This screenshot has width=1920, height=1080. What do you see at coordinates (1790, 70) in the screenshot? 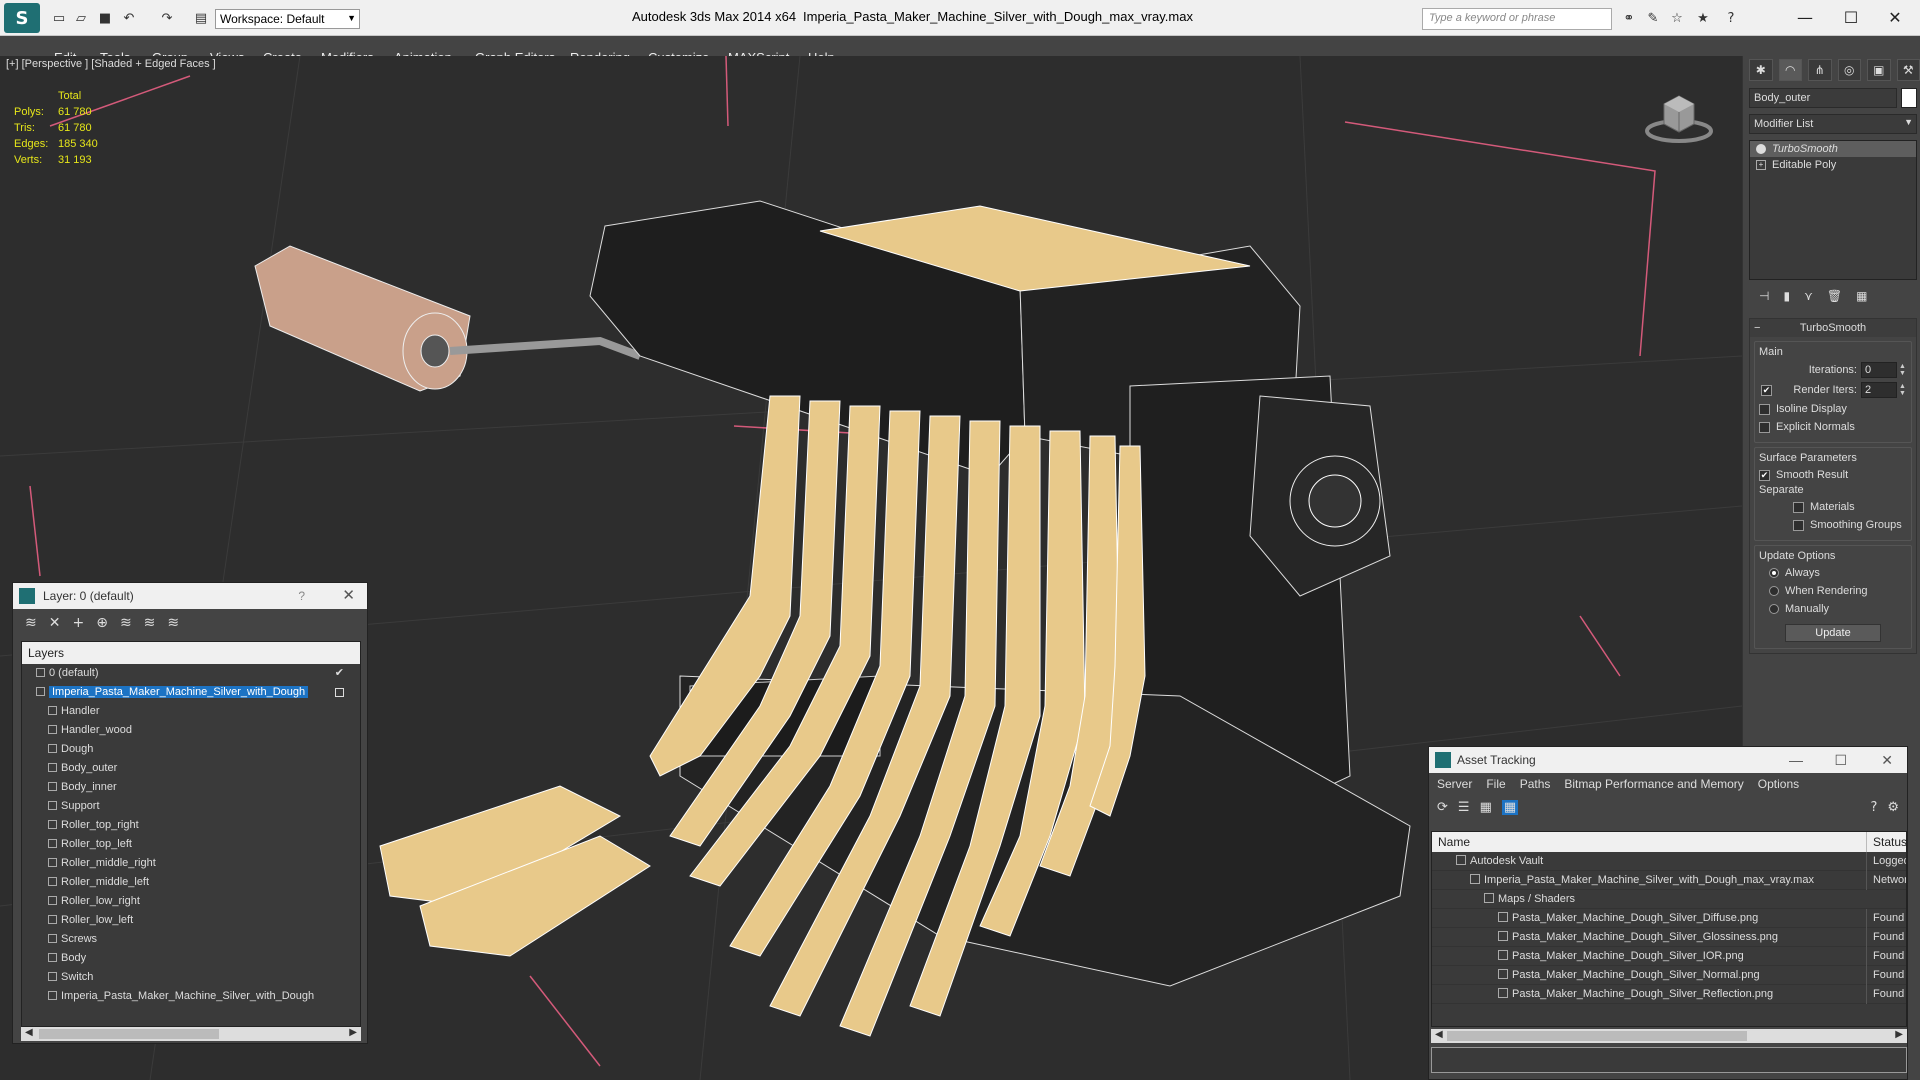
I see `modify-tab-icon: ◠` at bounding box center [1790, 70].